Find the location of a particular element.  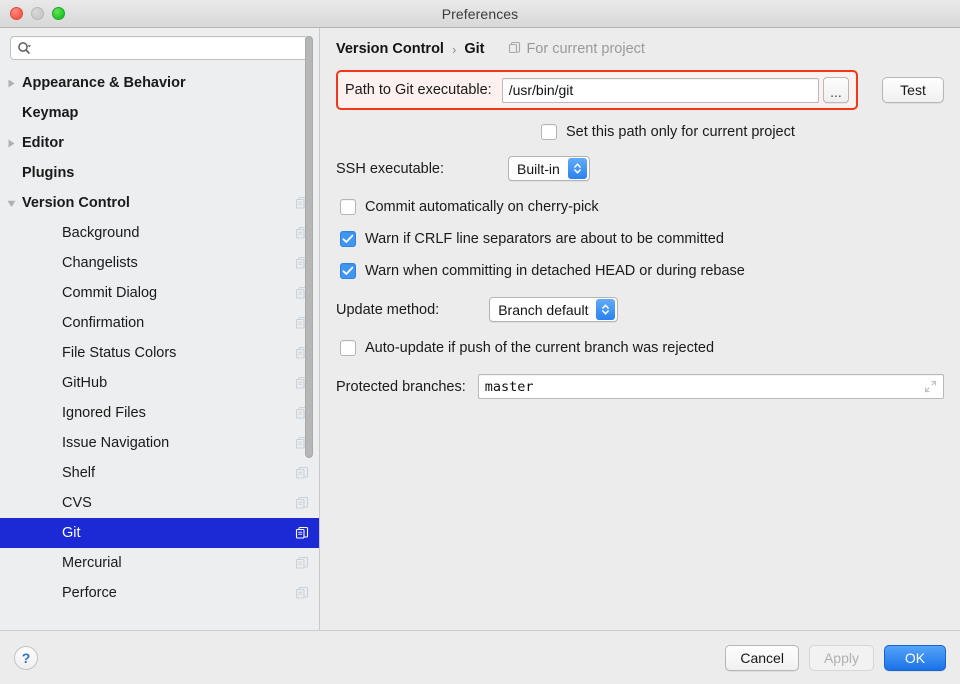

sidebar-item-cvs: CVS is located at coordinates (159, 503).